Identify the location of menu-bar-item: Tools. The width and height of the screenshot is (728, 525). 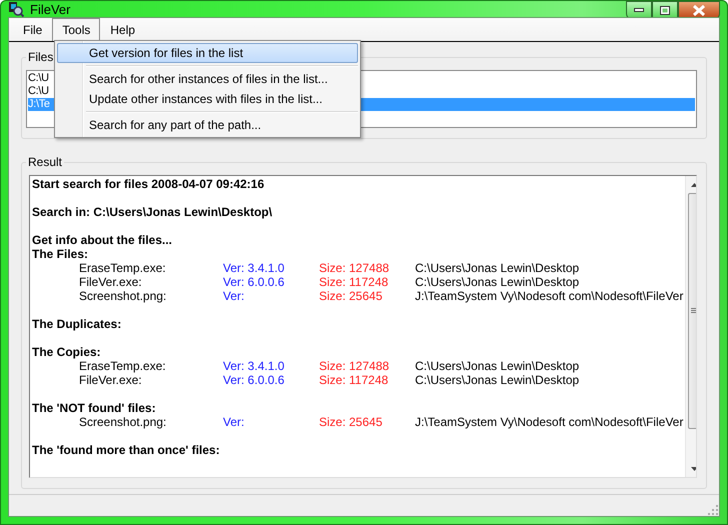
(76, 29).